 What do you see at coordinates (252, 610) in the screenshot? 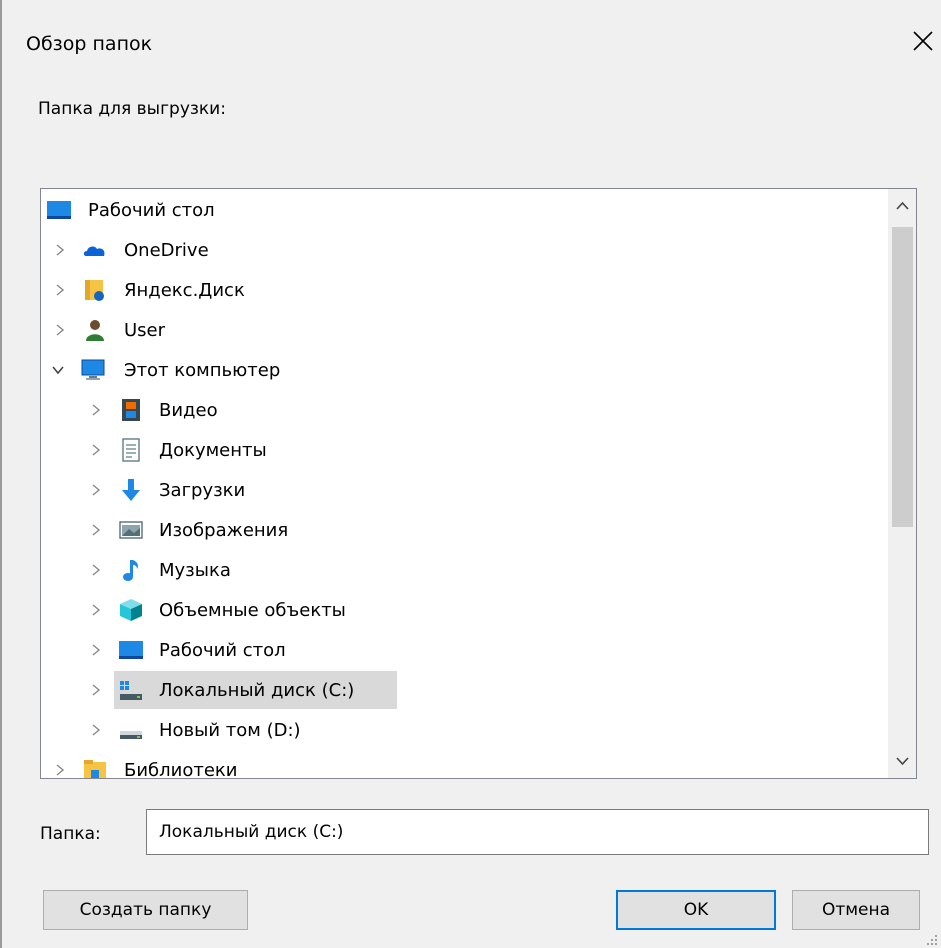
I see `tree-item-label: Объемные объекты` at bounding box center [252, 610].